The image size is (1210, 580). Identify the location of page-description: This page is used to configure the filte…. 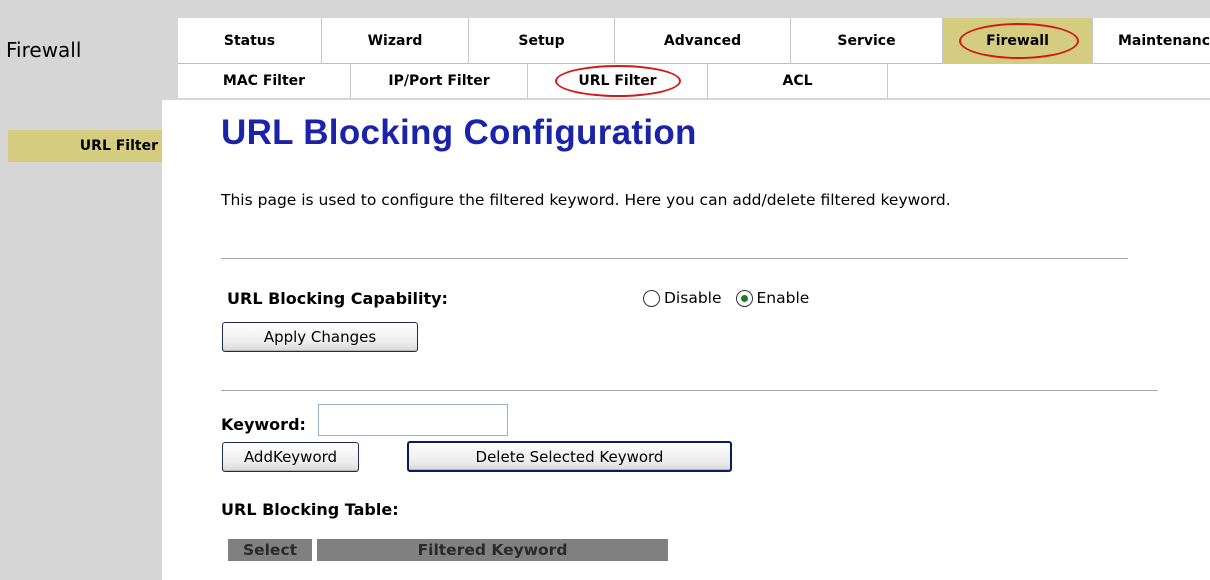
(586, 200).